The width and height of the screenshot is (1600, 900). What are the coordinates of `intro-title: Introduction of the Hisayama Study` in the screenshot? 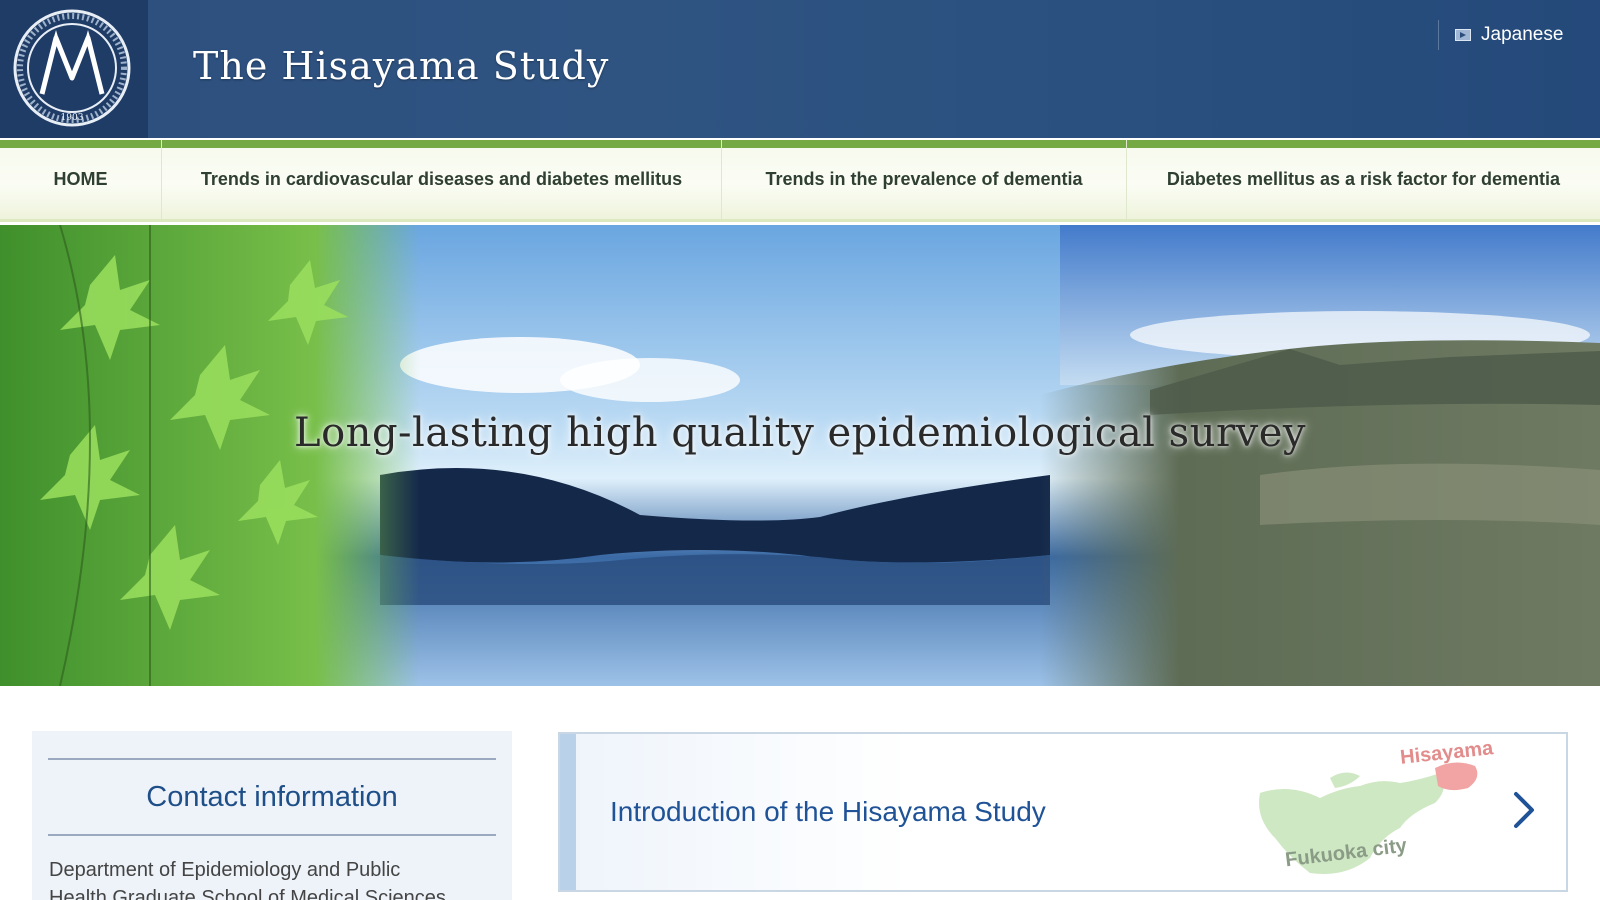 It's located at (828, 812).